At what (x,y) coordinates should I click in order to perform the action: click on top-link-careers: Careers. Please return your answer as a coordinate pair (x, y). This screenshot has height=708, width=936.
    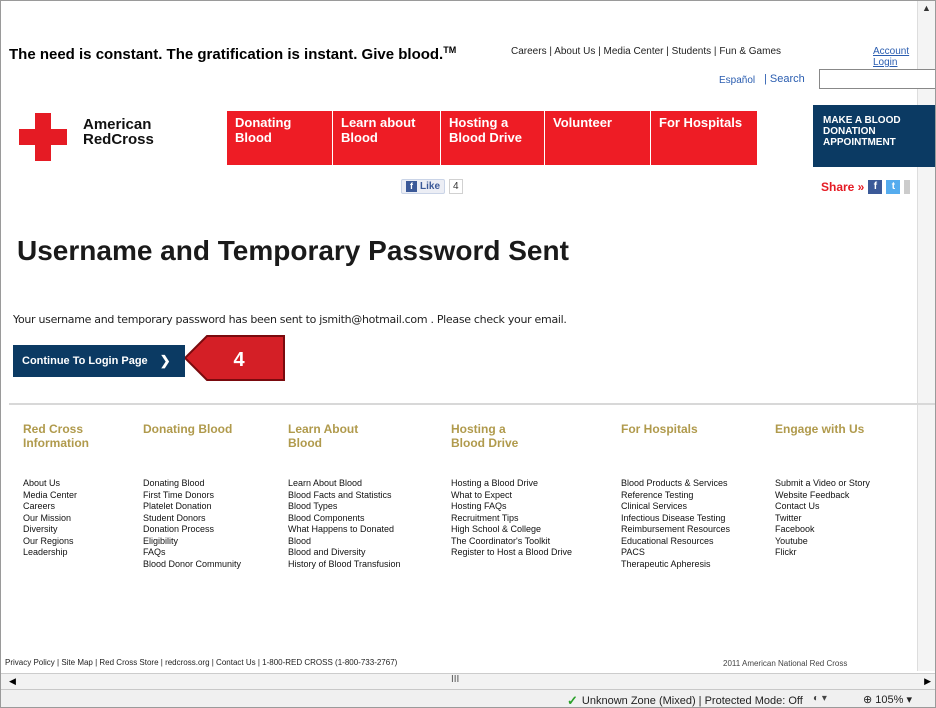
    Looking at the image, I should click on (529, 51).